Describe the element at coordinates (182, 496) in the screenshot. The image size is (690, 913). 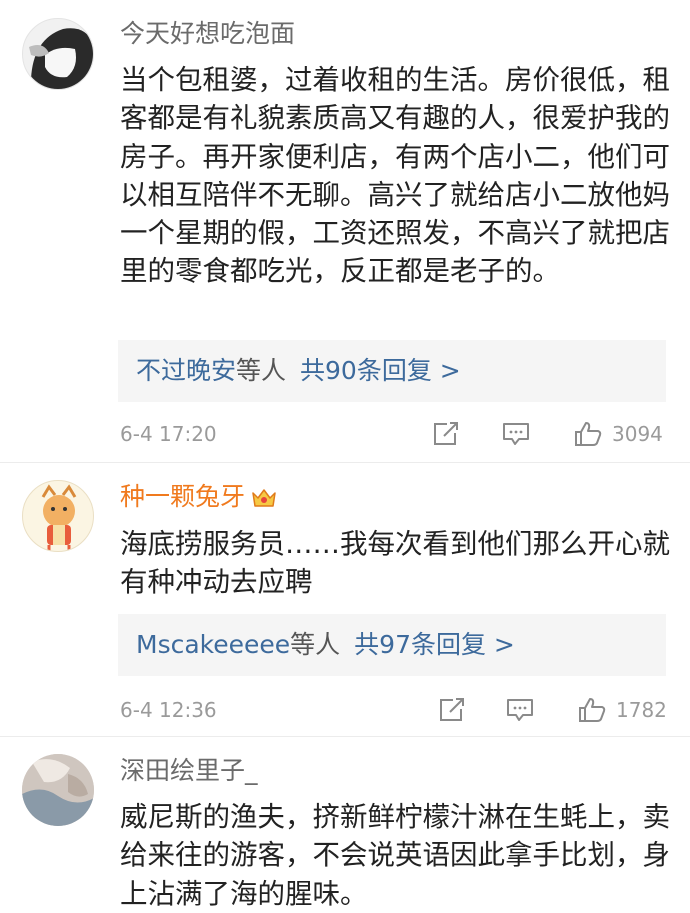
I see `username-text: 种一颗兔牙` at that location.